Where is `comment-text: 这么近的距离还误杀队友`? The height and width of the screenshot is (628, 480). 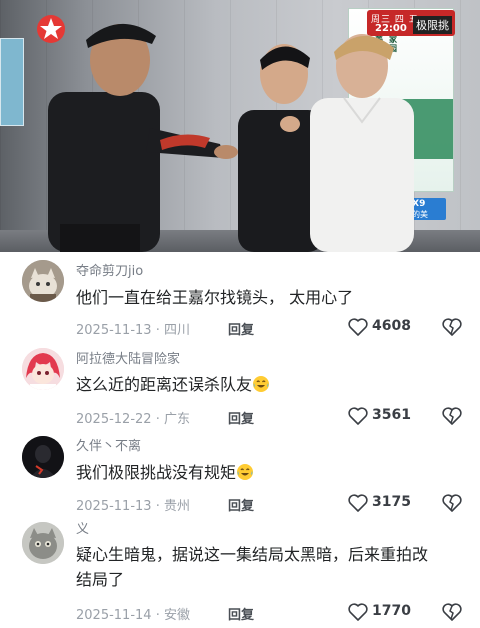
comment-text: 这么近的距离还误杀队友 is located at coordinates (256, 384).